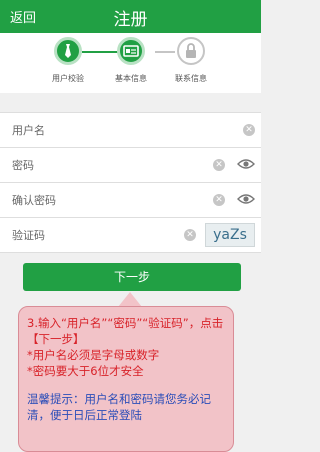 This screenshot has height=452, width=320. I want to click on step-circle-user-check, so click(68, 51).